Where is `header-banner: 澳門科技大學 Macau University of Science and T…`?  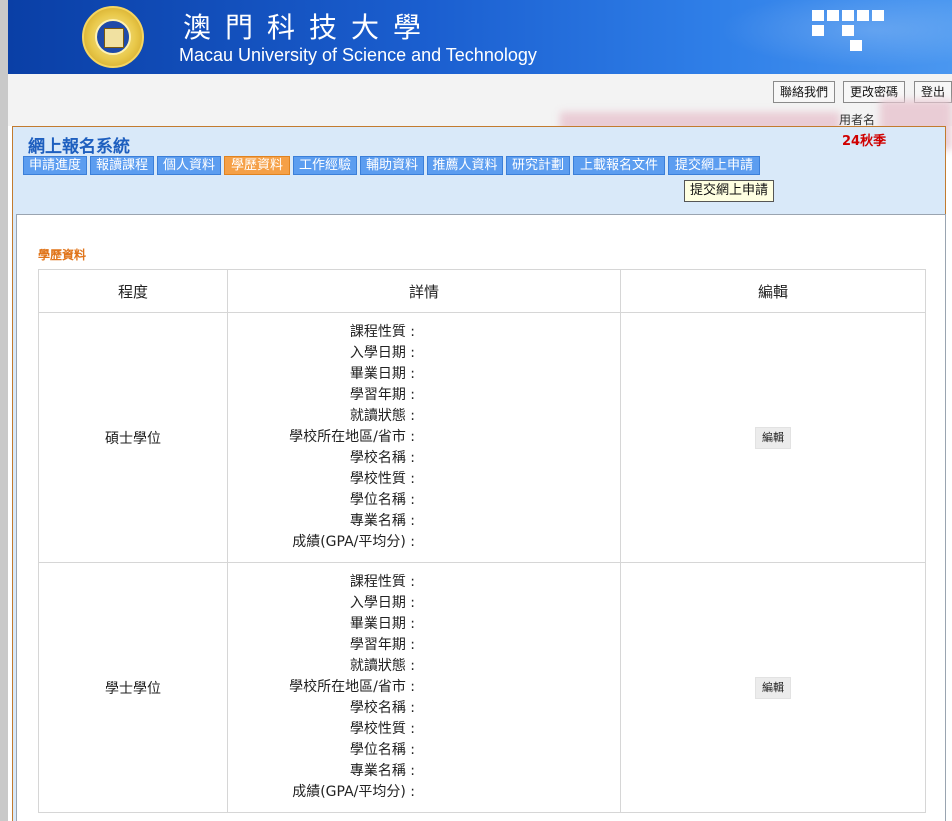
header-banner: 澳門科技大學 Macau University of Science and T… is located at coordinates (480, 37).